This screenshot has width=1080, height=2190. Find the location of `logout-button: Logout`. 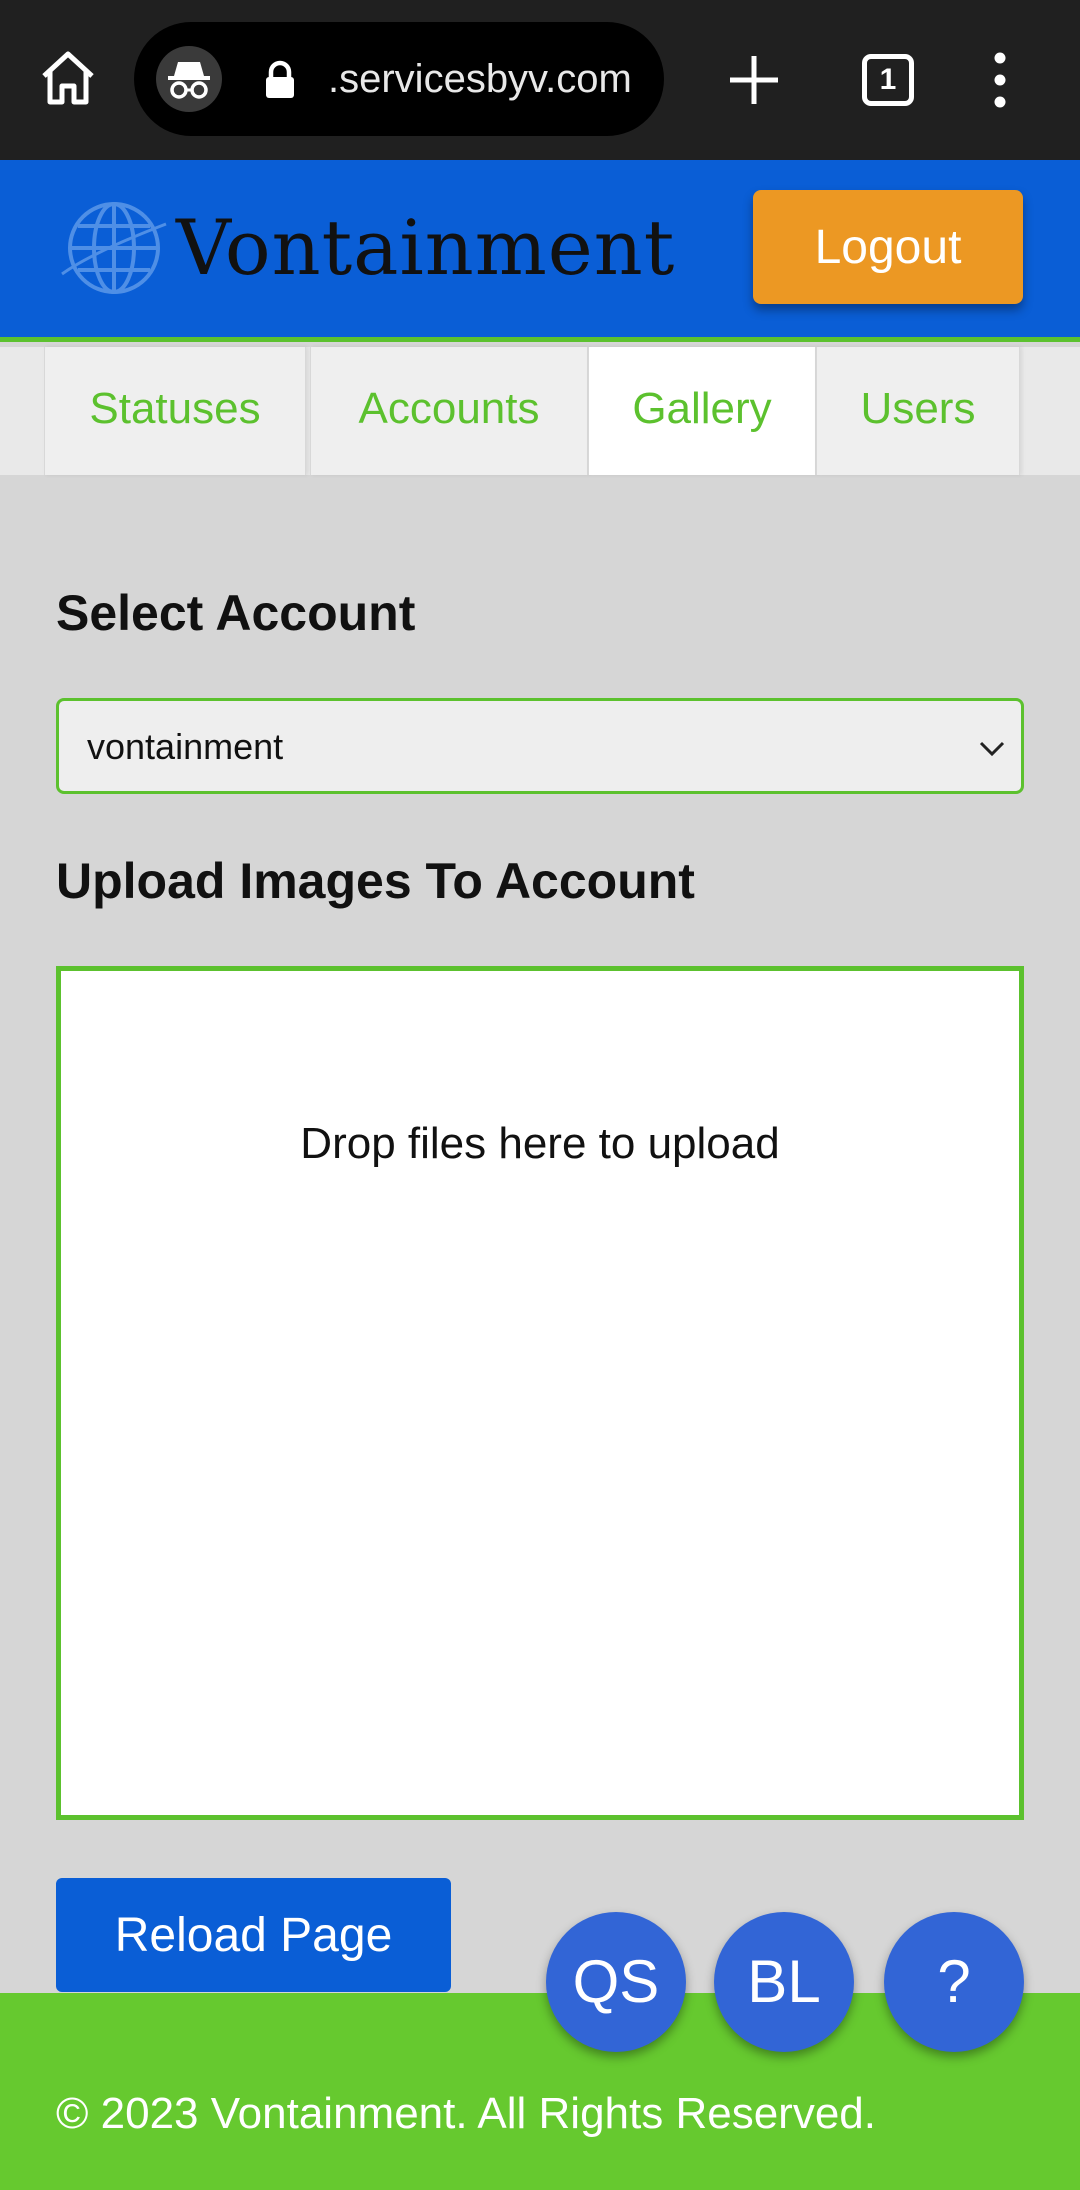

logout-button: Logout is located at coordinates (888, 247).